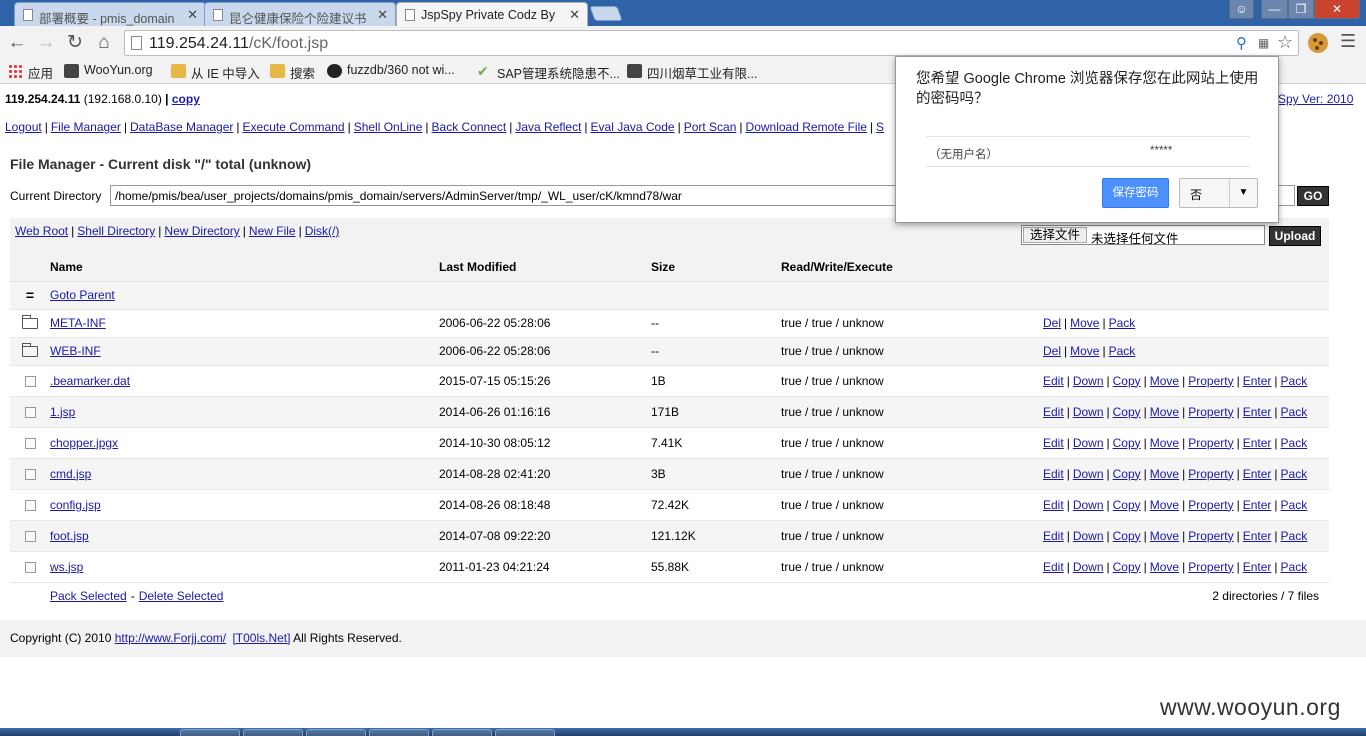  Describe the element at coordinates (388, 127) in the screenshot. I see `menu-link-shell-online: Shell OnLine` at that location.